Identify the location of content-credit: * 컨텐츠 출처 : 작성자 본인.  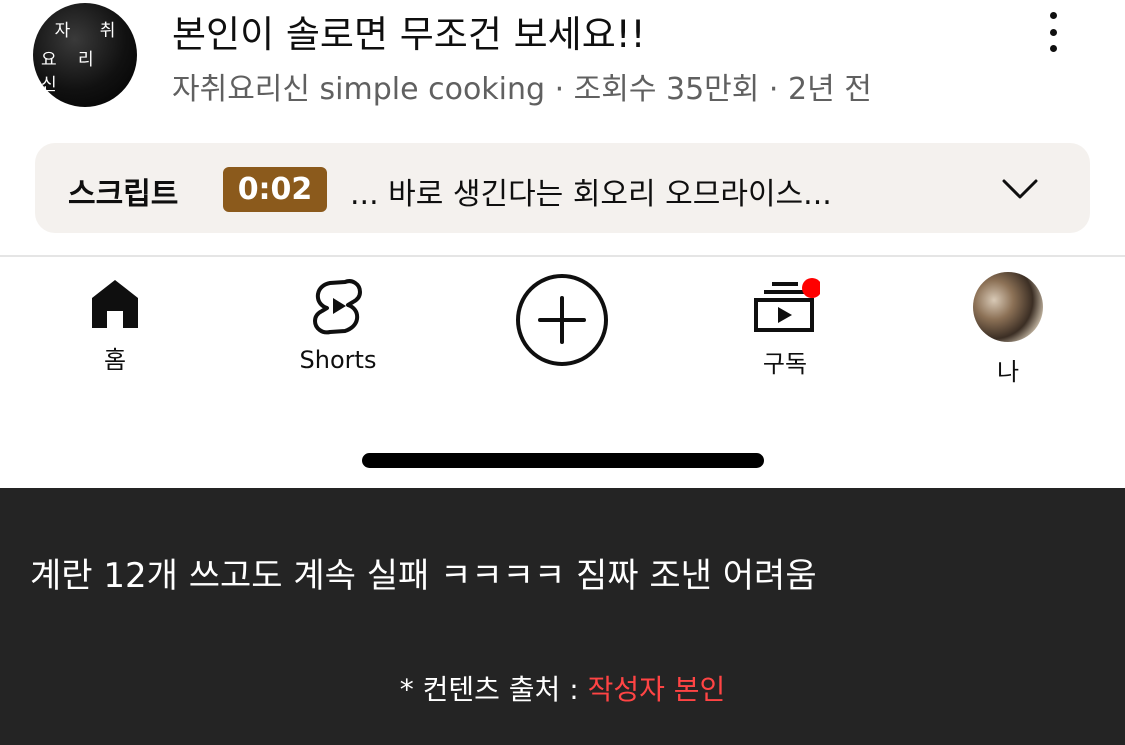
(562, 688).